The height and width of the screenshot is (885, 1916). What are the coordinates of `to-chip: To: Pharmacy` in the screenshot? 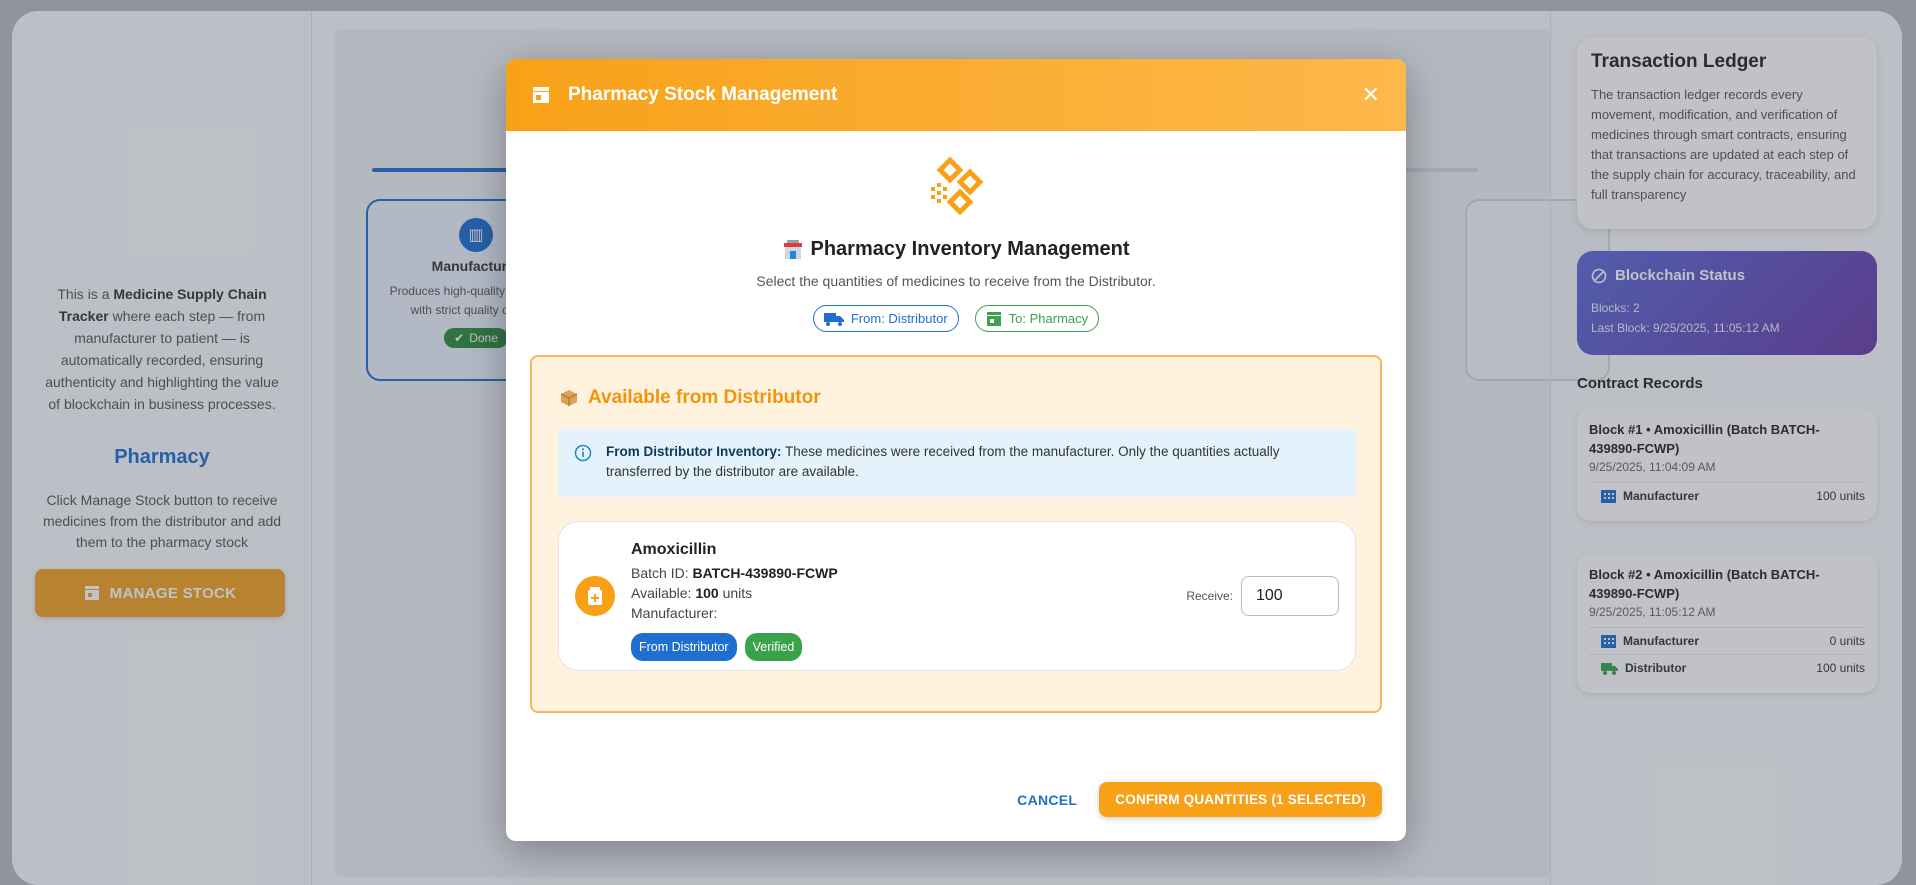 It's located at (1037, 318).